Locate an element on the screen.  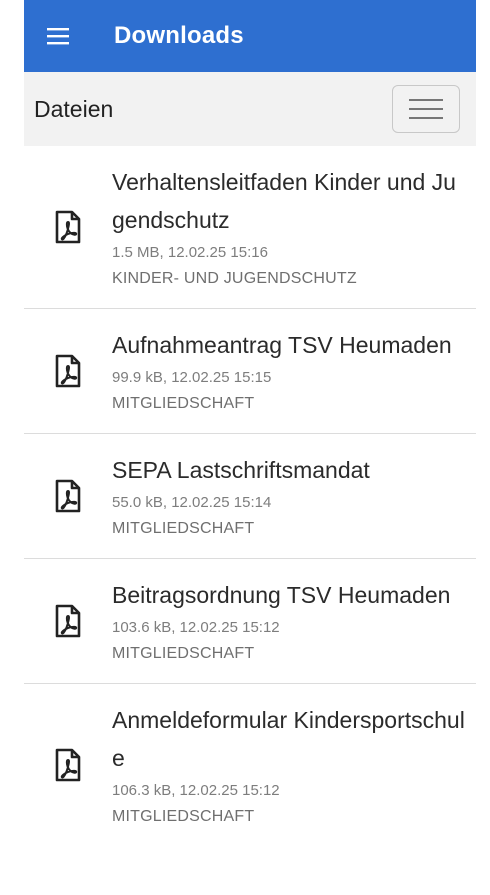
page-title: Downloads is located at coordinates (179, 35).